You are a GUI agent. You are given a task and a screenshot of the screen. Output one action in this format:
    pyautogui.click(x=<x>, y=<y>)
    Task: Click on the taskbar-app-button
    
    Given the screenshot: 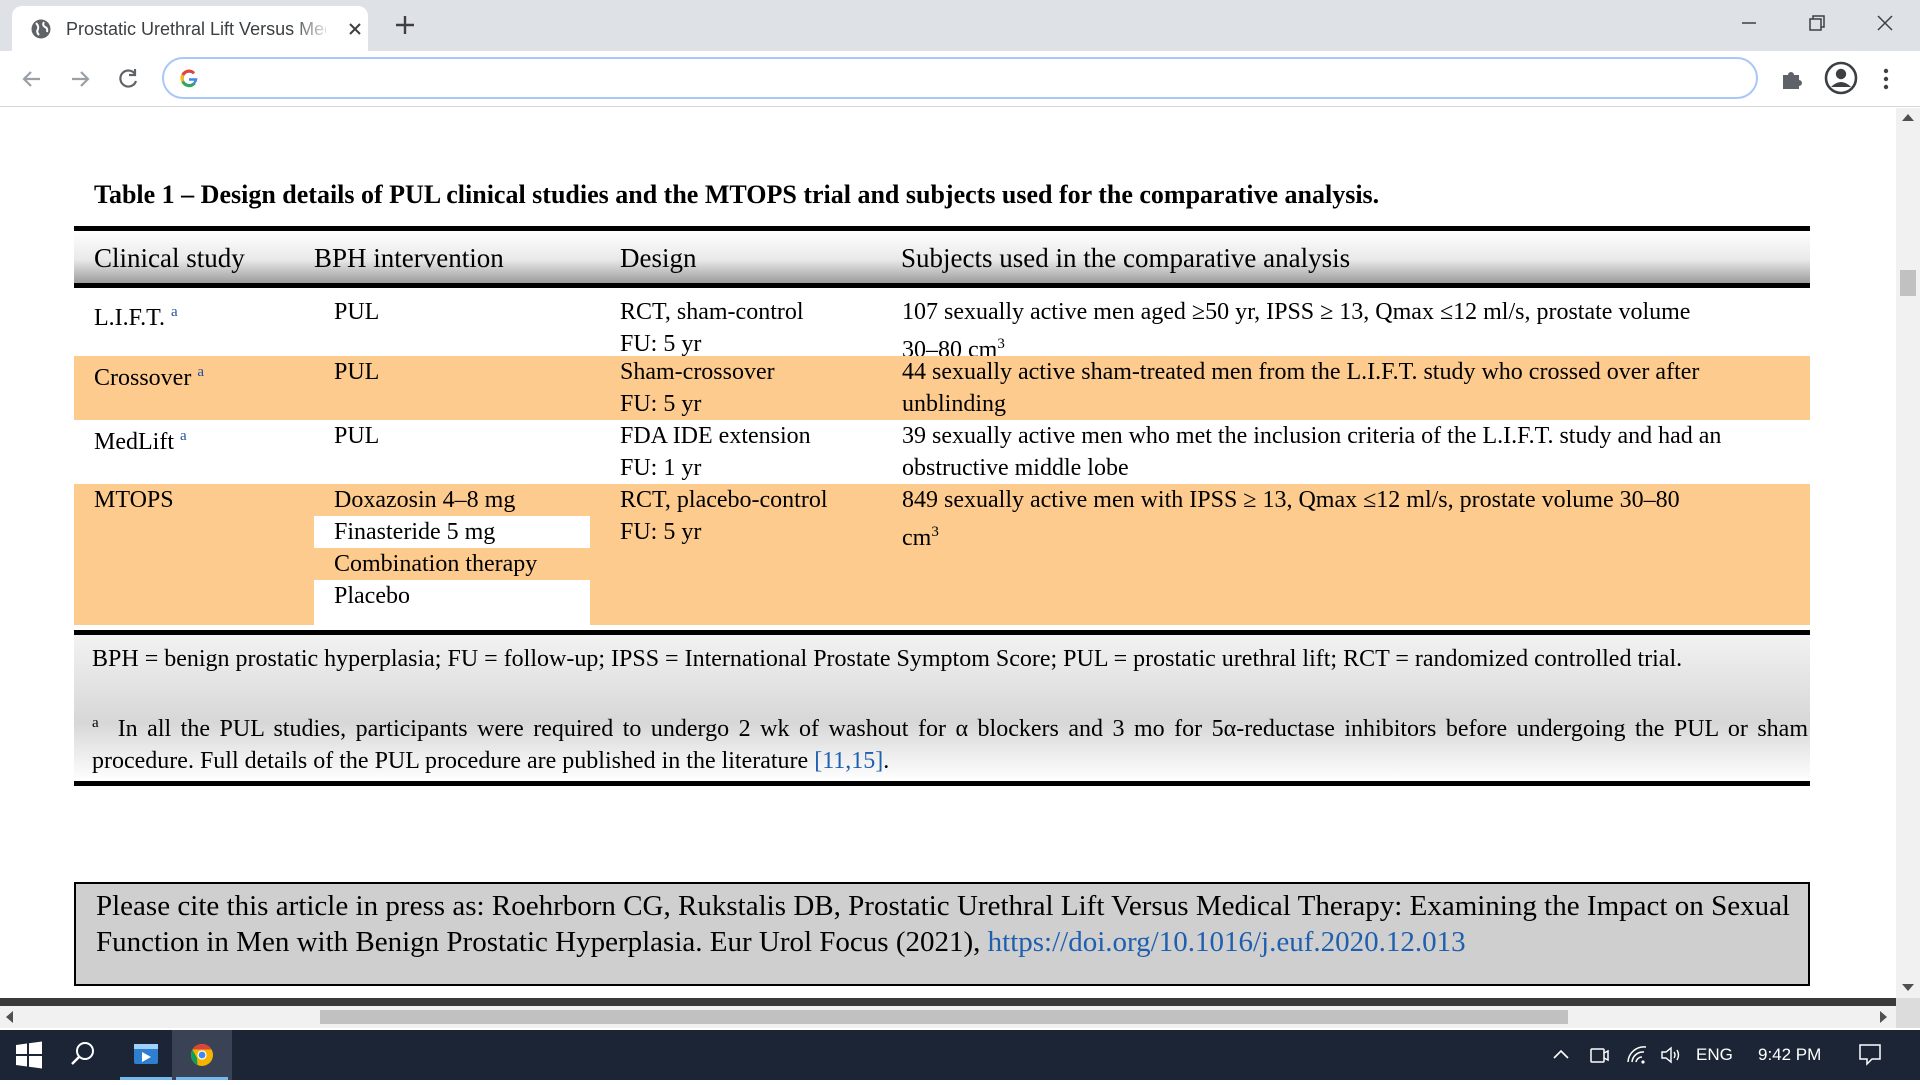 What is the action you would take?
    pyautogui.click(x=146, y=1055)
    